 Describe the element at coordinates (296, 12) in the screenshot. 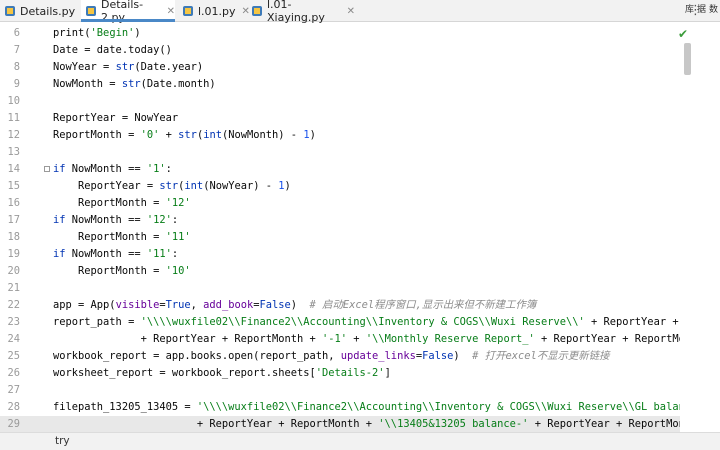

I see `tab-label: l.01-Xiaying.py` at that location.